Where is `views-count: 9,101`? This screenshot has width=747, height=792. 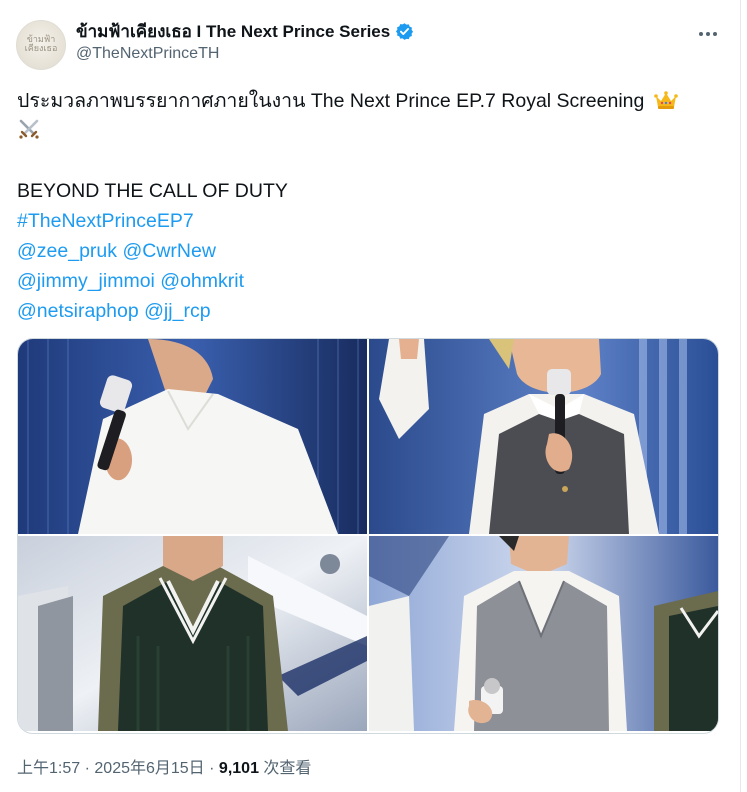
views-count: 9,101 is located at coordinates (238, 768).